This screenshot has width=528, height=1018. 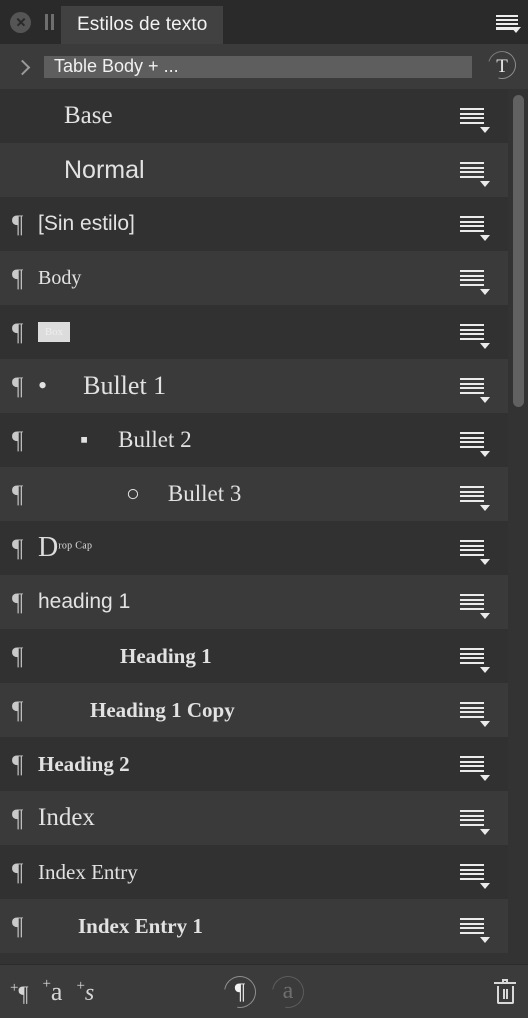 I want to click on style-name-text: Index Entry, so click(x=88, y=871).